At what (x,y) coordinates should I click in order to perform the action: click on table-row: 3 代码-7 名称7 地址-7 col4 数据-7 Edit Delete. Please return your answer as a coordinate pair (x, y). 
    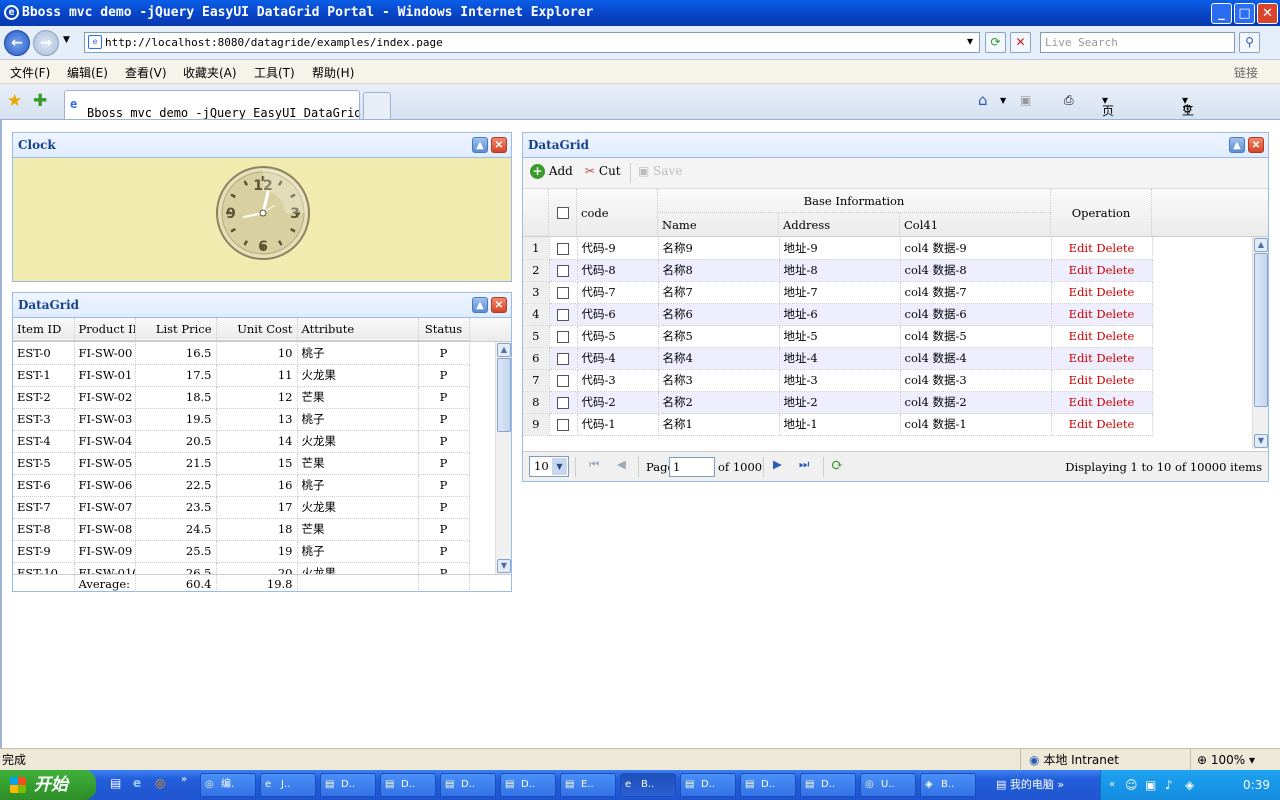
    Looking at the image, I should click on (838, 292).